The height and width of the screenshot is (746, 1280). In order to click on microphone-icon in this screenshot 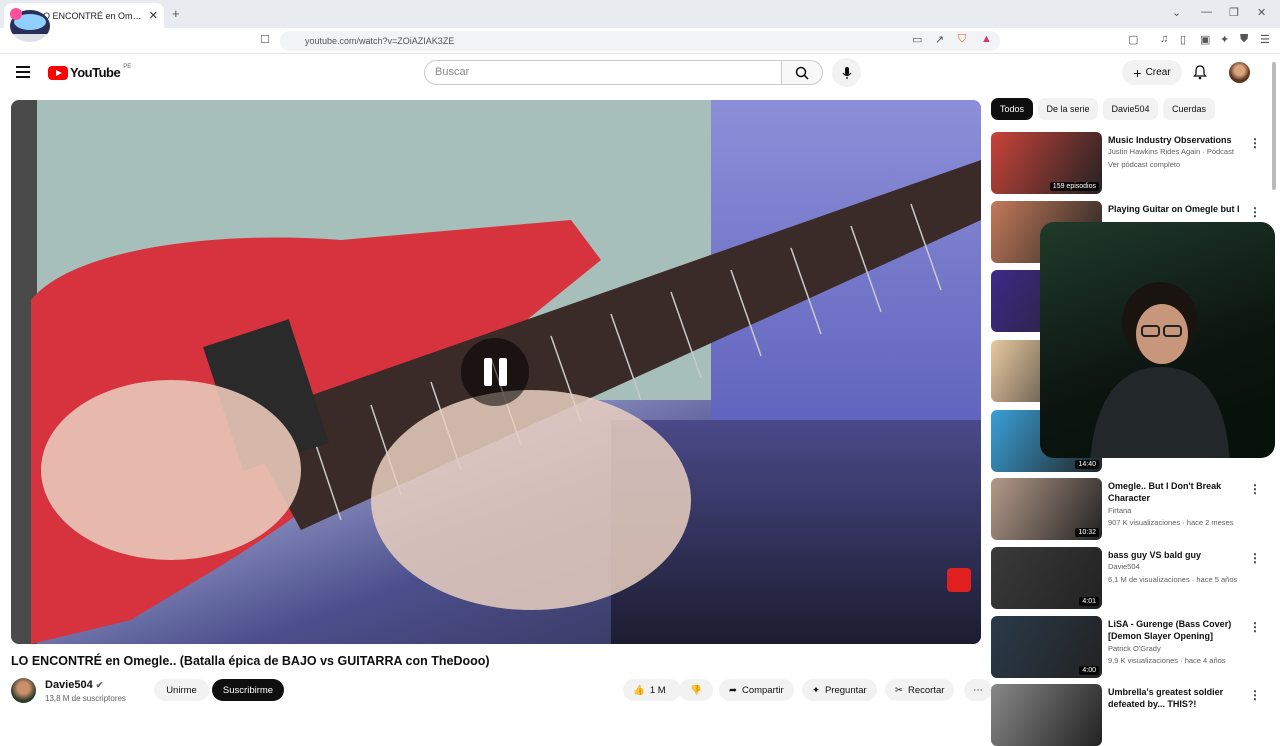, I will do `click(846, 72)`.